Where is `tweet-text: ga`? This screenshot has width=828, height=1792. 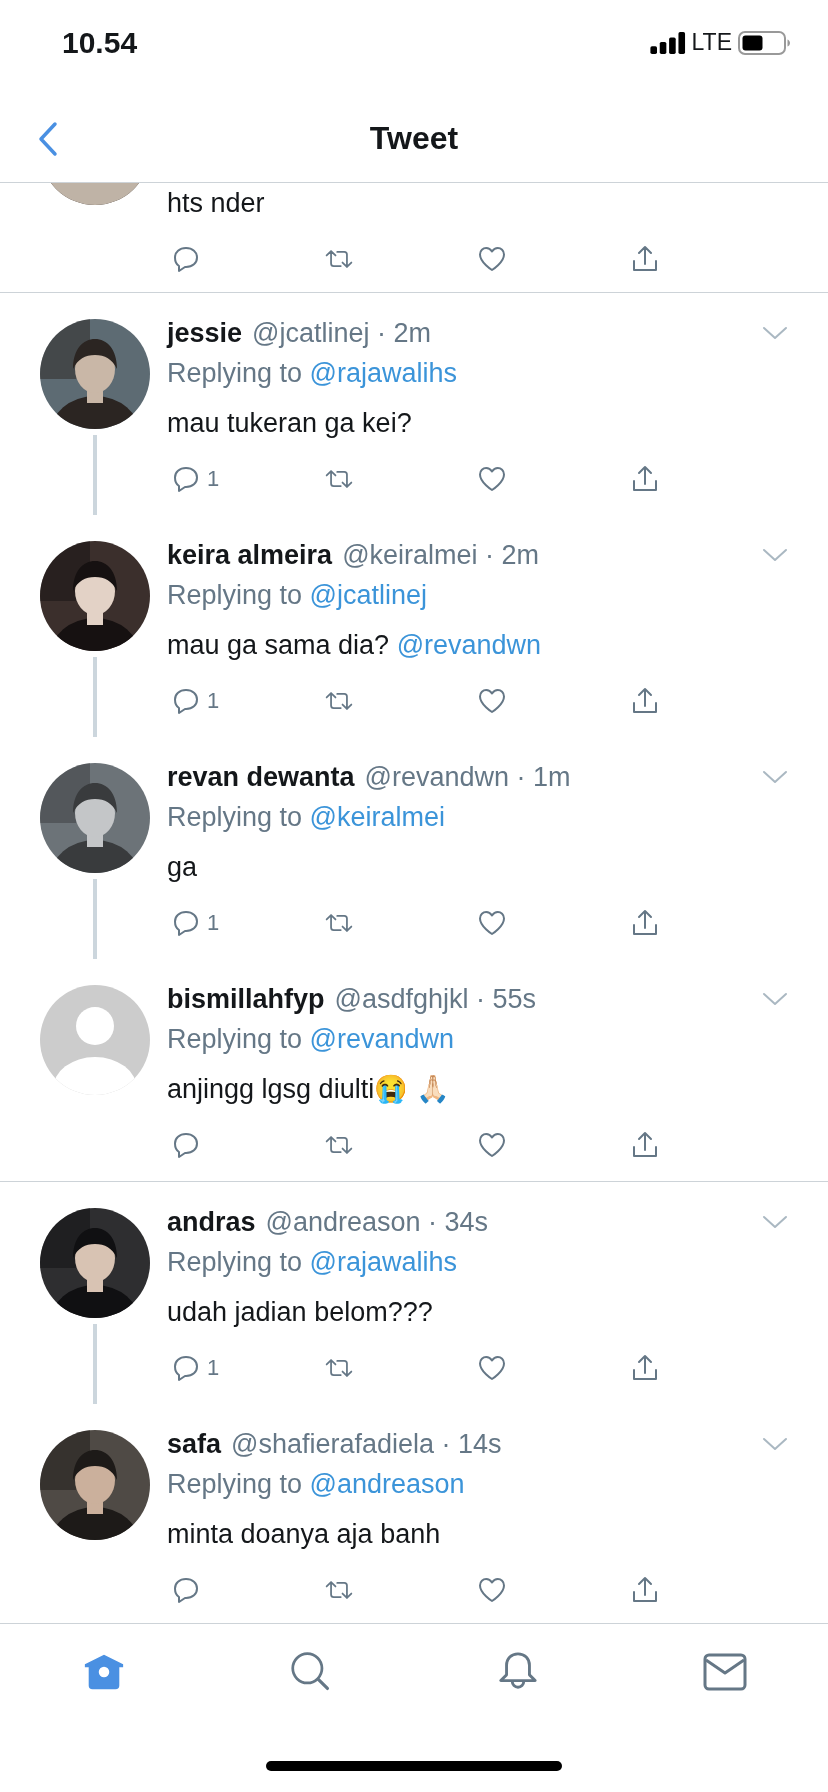
tweet-text: ga is located at coordinates (183, 867).